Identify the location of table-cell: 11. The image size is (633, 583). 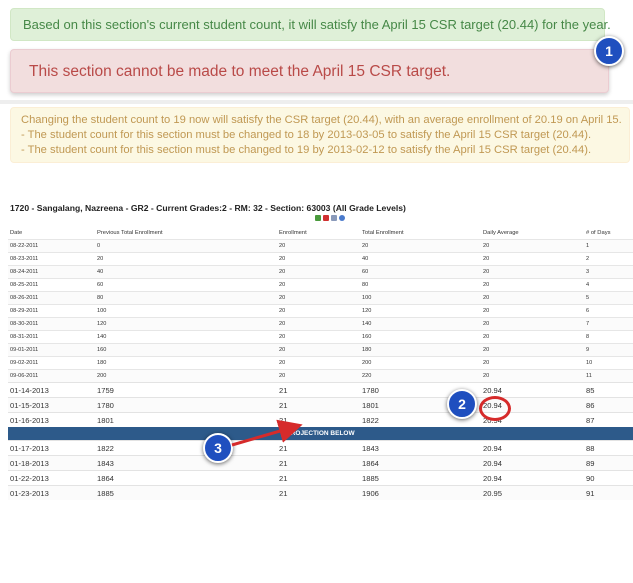
(608, 376).